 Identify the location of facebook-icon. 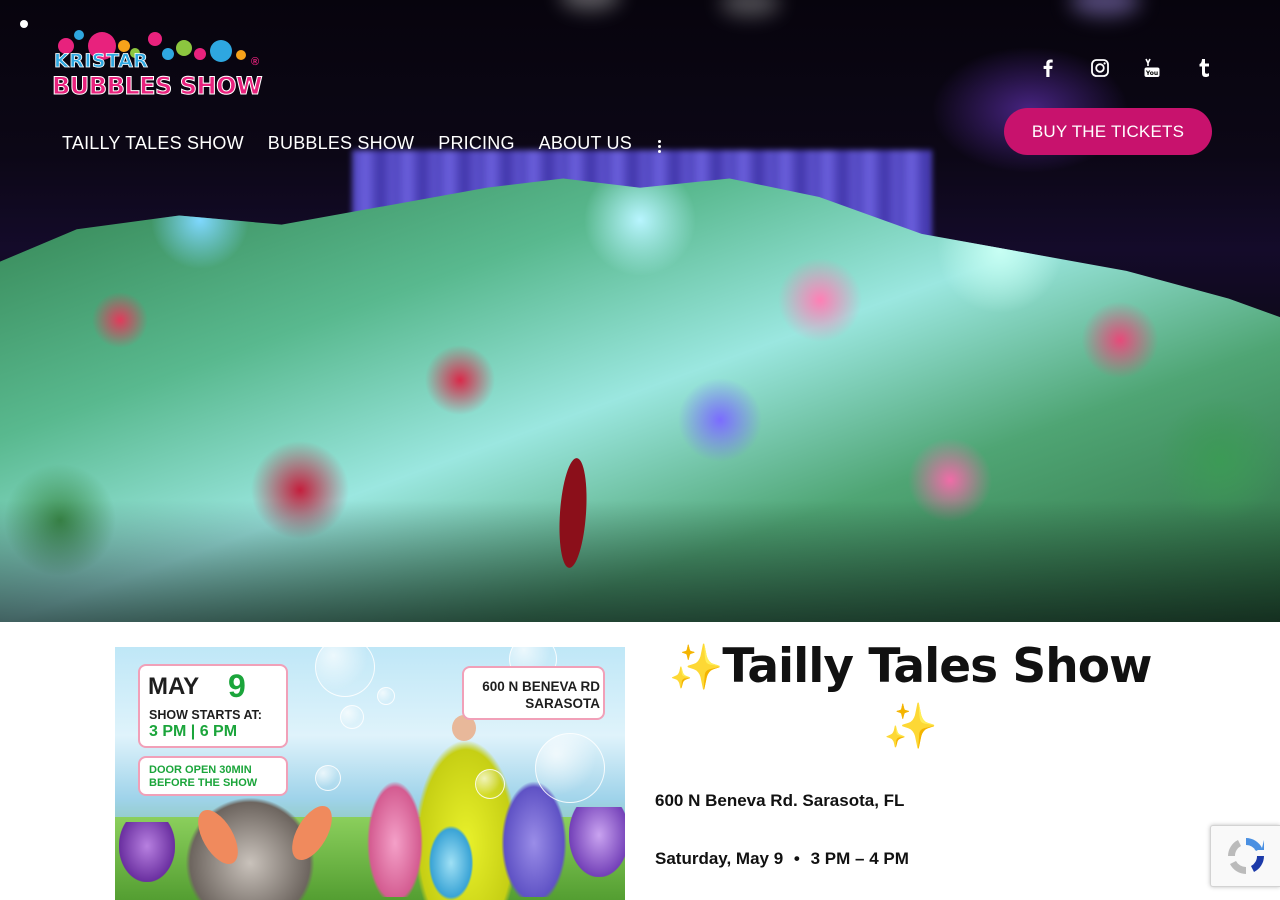
(1048, 68).